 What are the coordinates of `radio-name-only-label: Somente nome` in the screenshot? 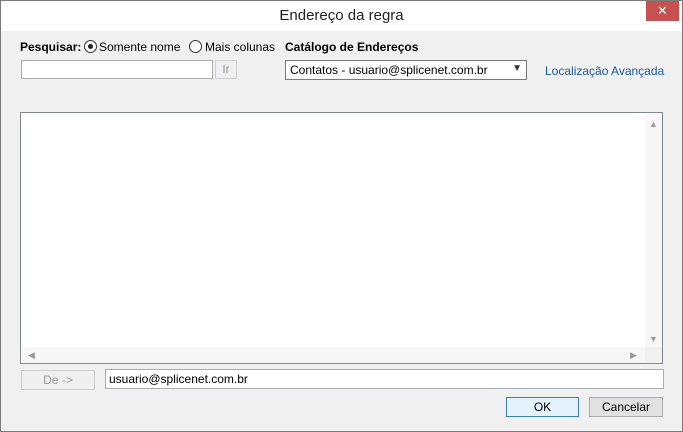 It's located at (139, 47).